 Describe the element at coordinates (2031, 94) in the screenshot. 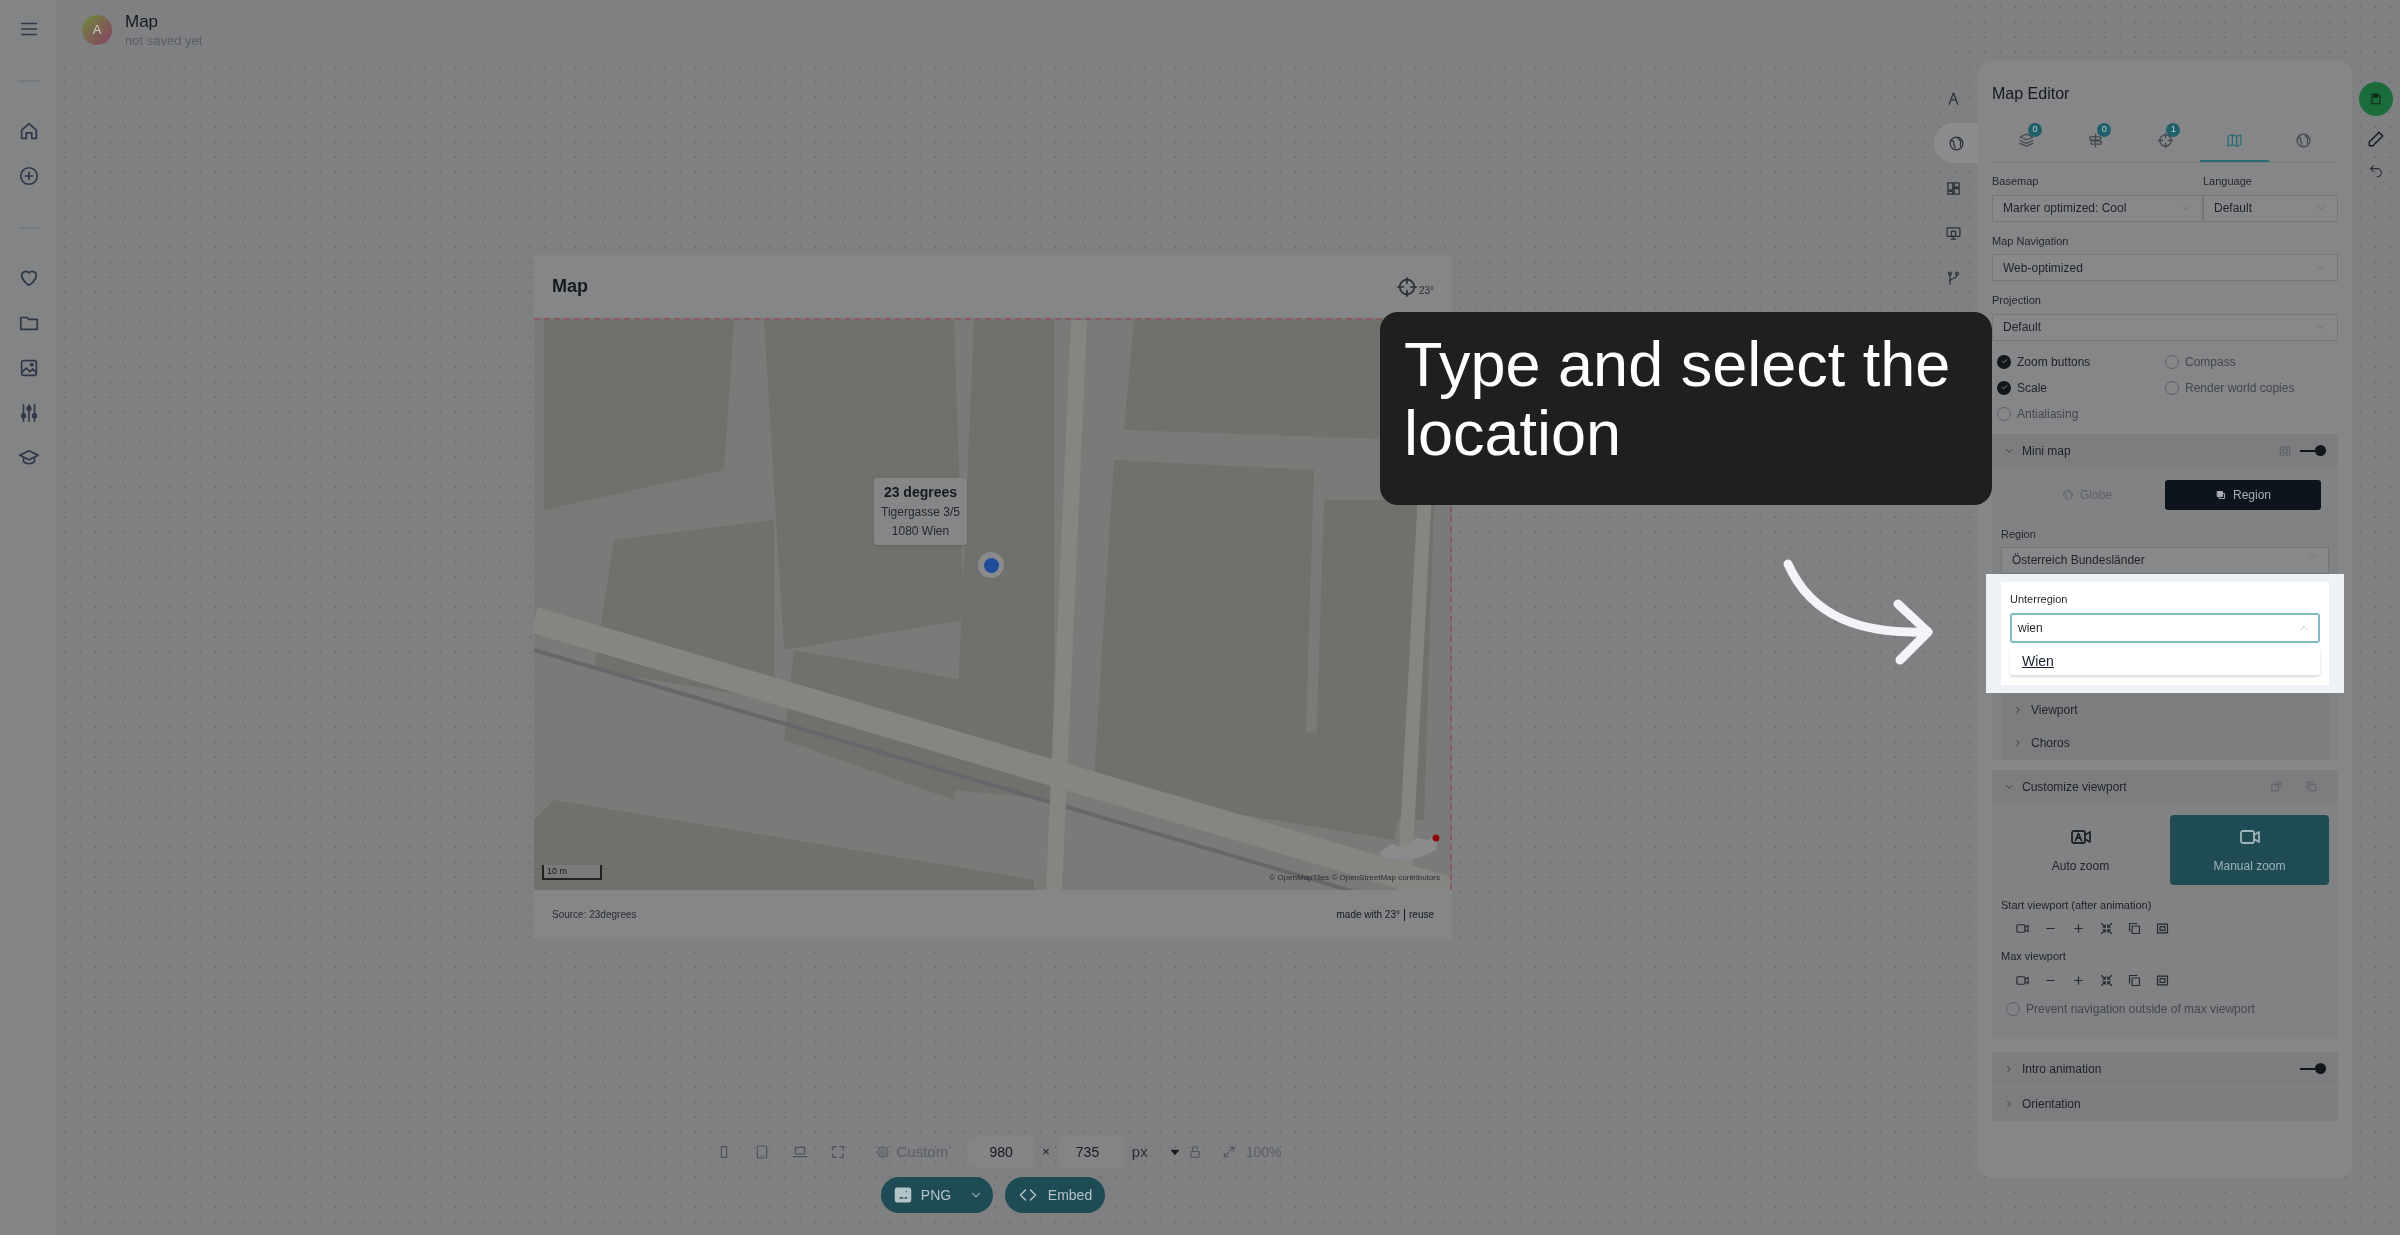

I see `panel-title: Map Editor` at that location.